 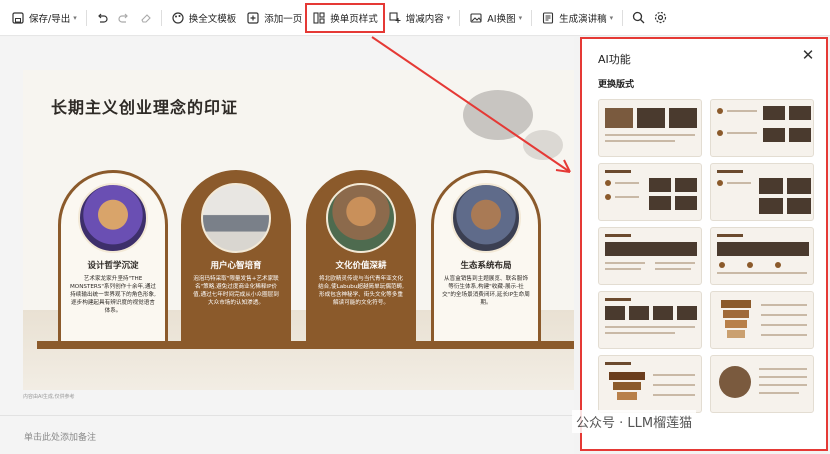 I want to click on palette-icon, so click(x=178, y=18).